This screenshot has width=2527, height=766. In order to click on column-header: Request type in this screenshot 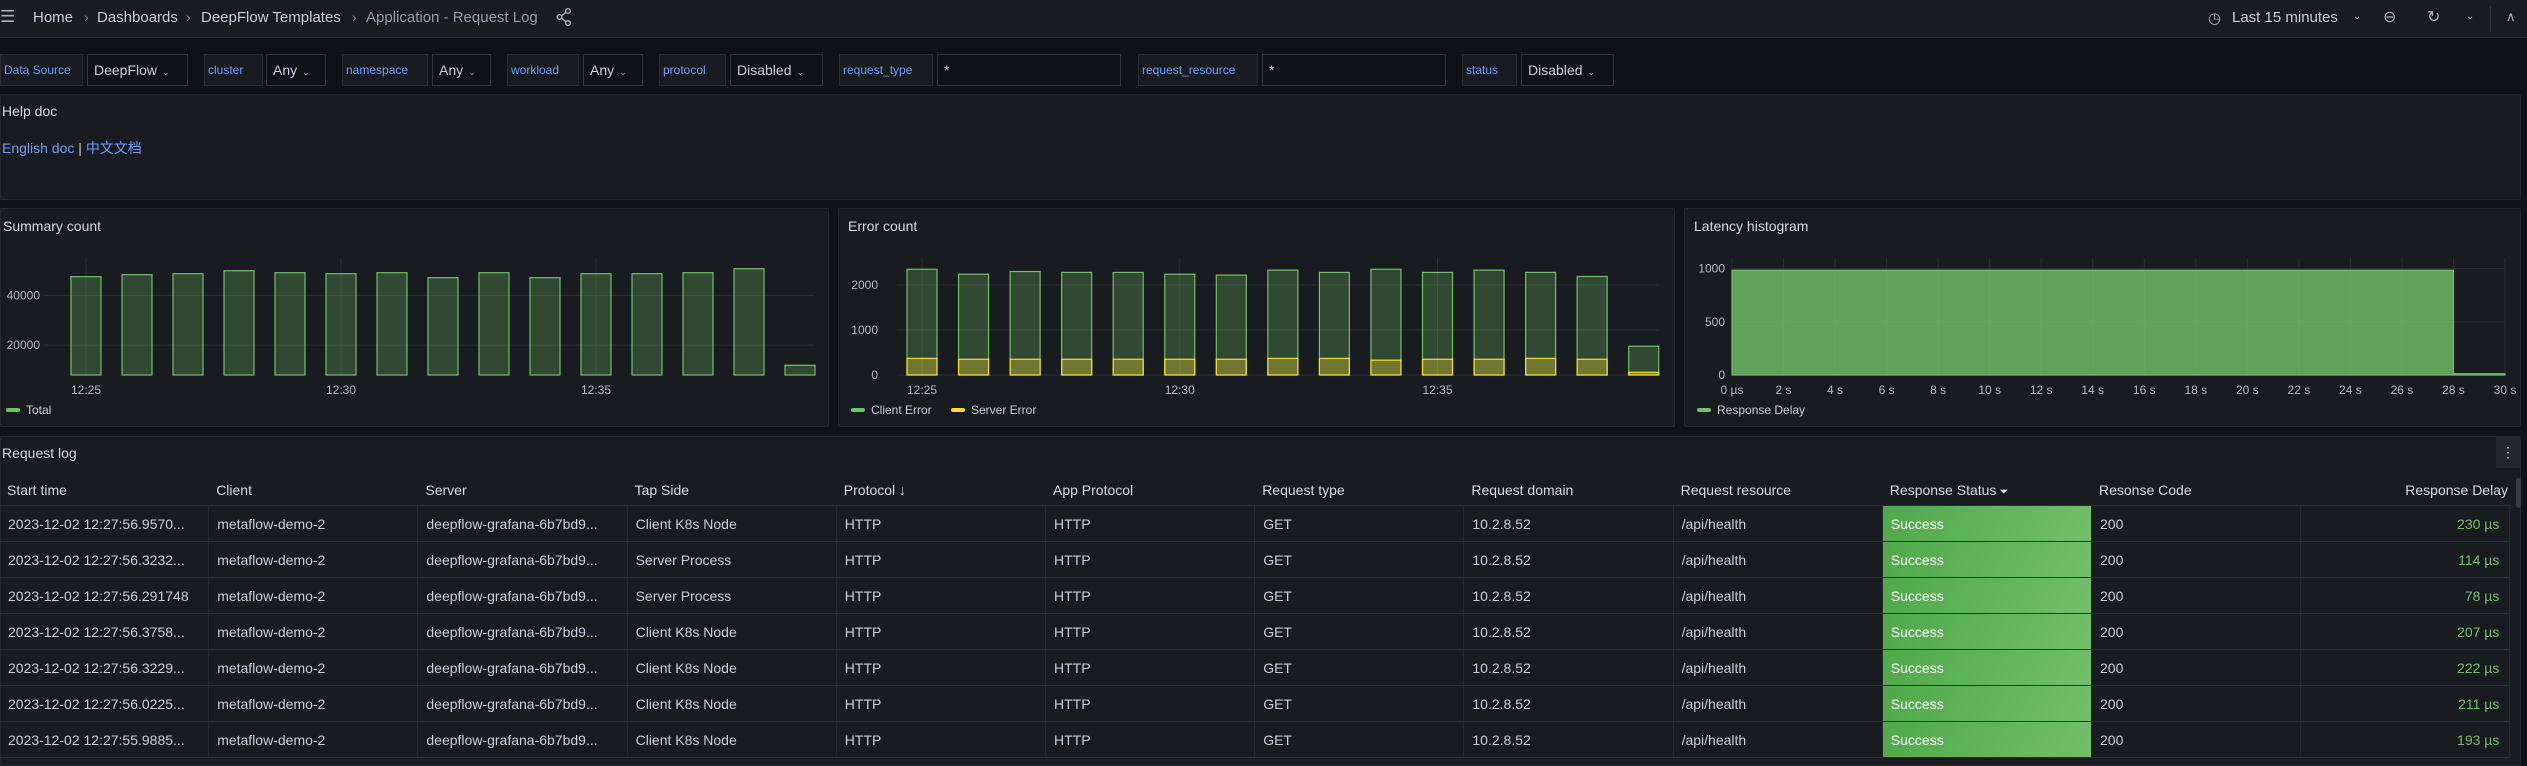, I will do `click(1303, 490)`.